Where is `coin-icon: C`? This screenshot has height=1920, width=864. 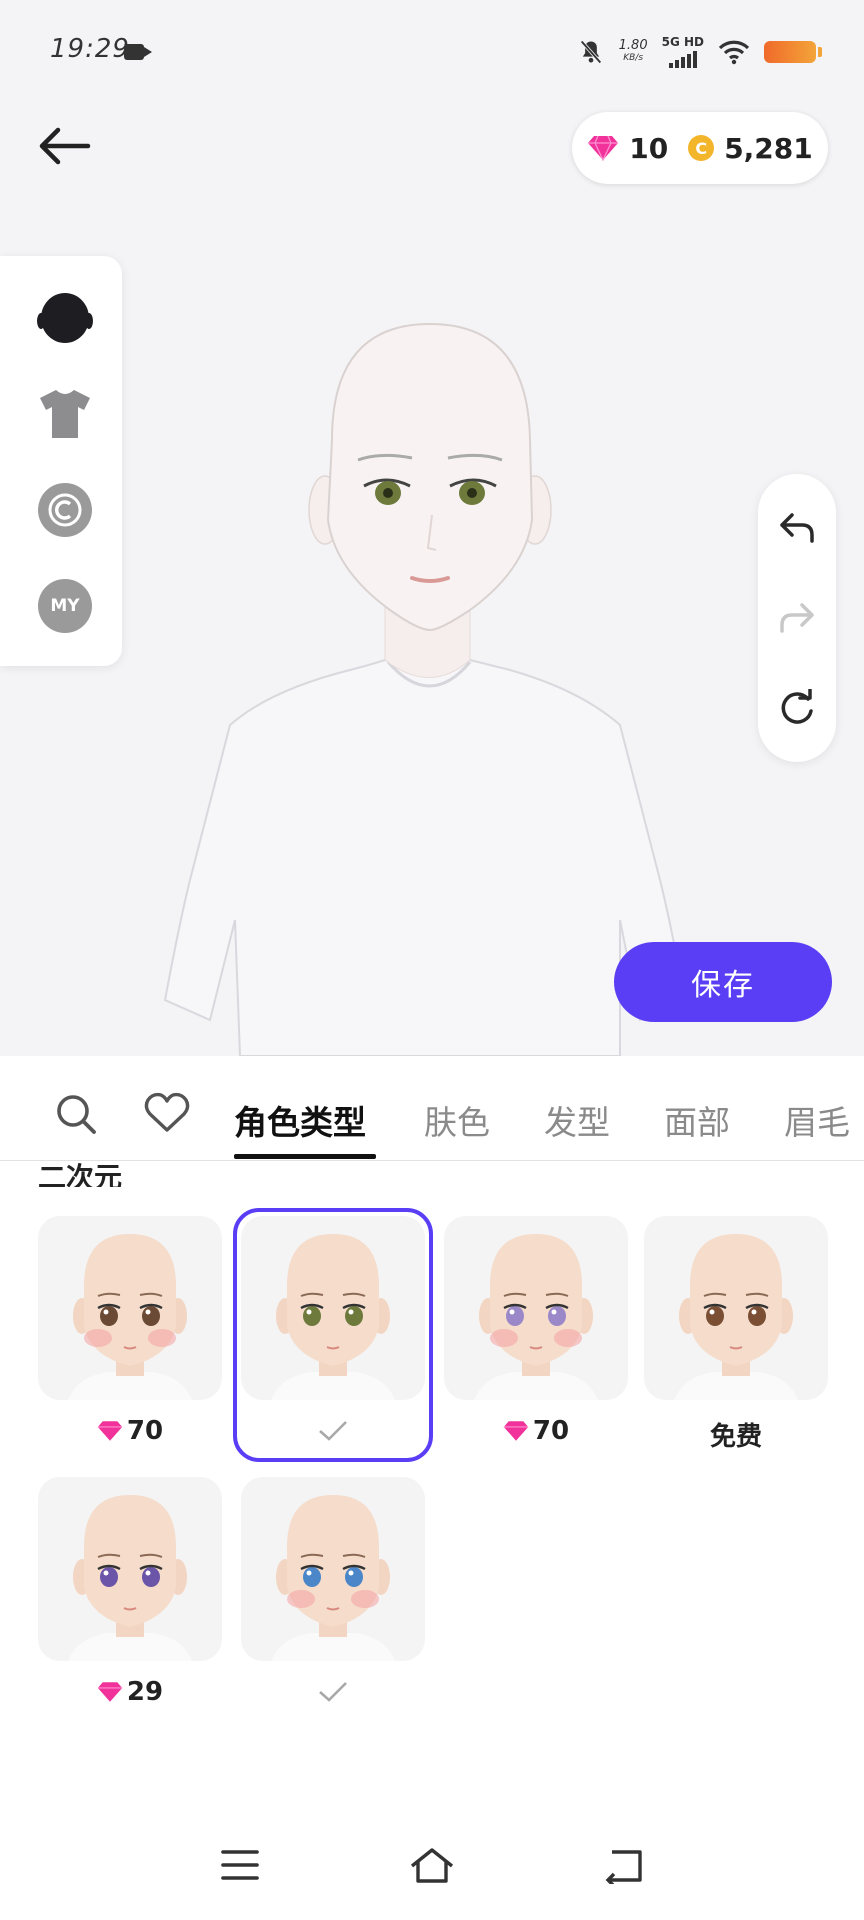 coin-icon: C is located at coordinates (701, 148).